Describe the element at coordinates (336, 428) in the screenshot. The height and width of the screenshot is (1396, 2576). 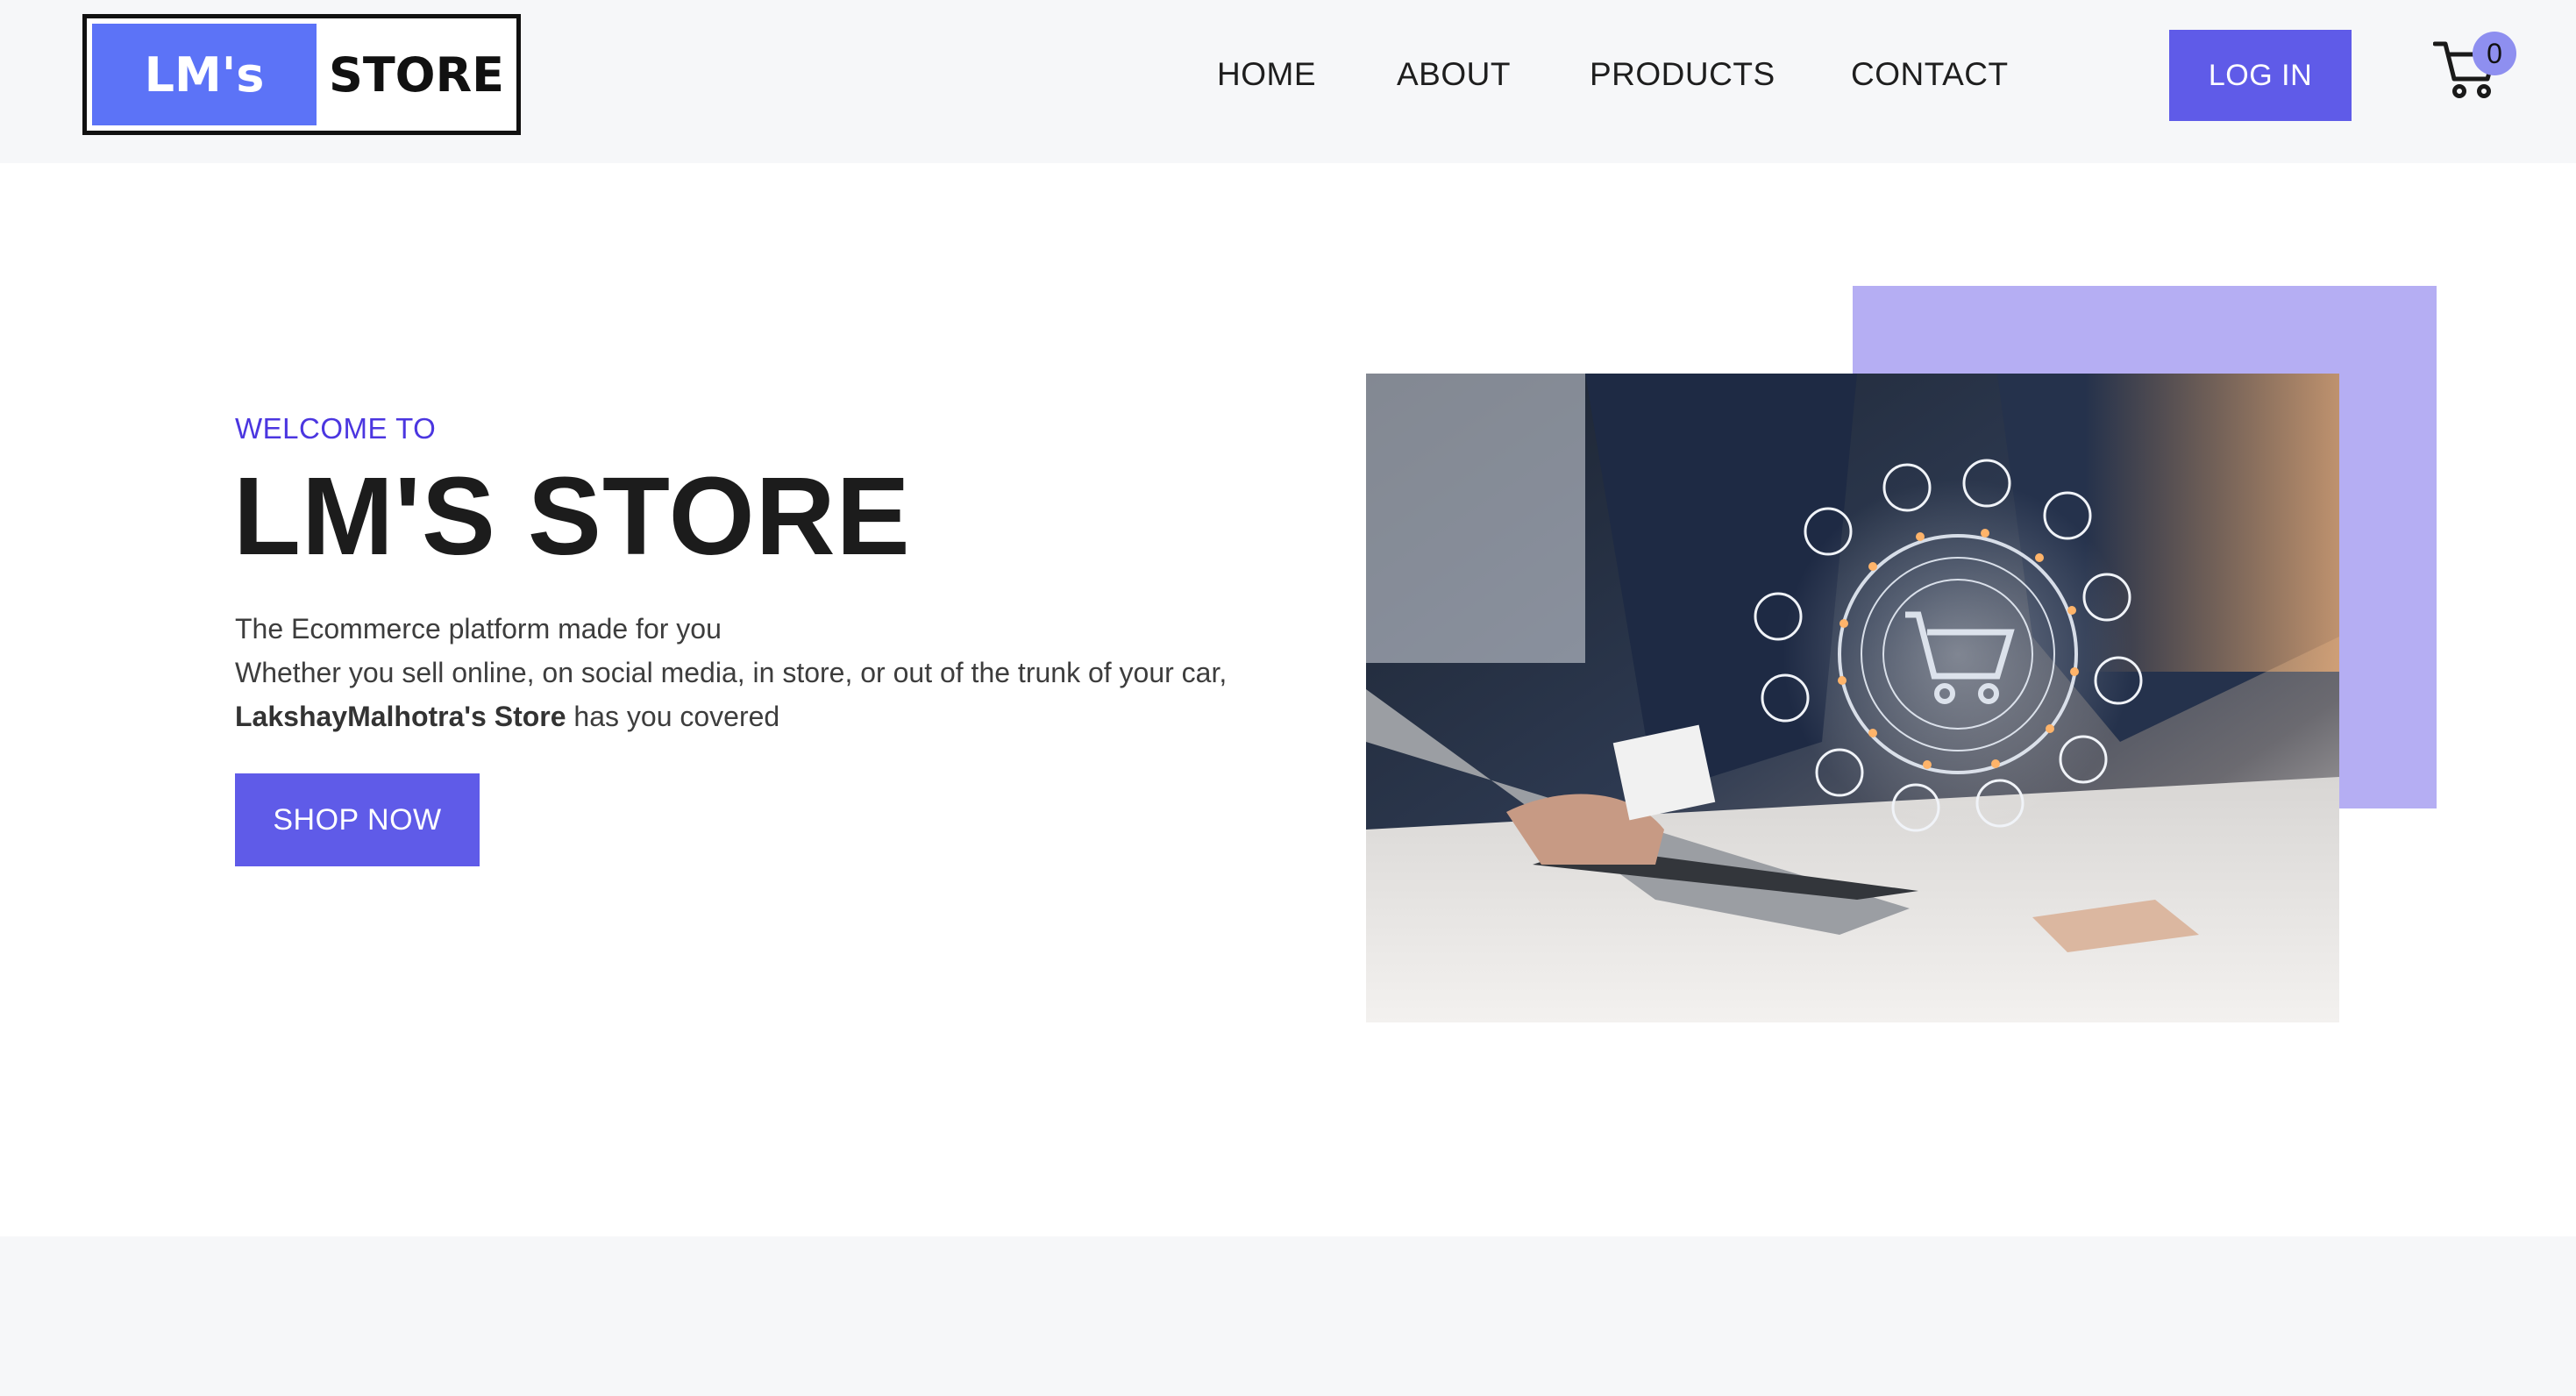
I see `hero-eyebrow: WELCOME TO` at that location.